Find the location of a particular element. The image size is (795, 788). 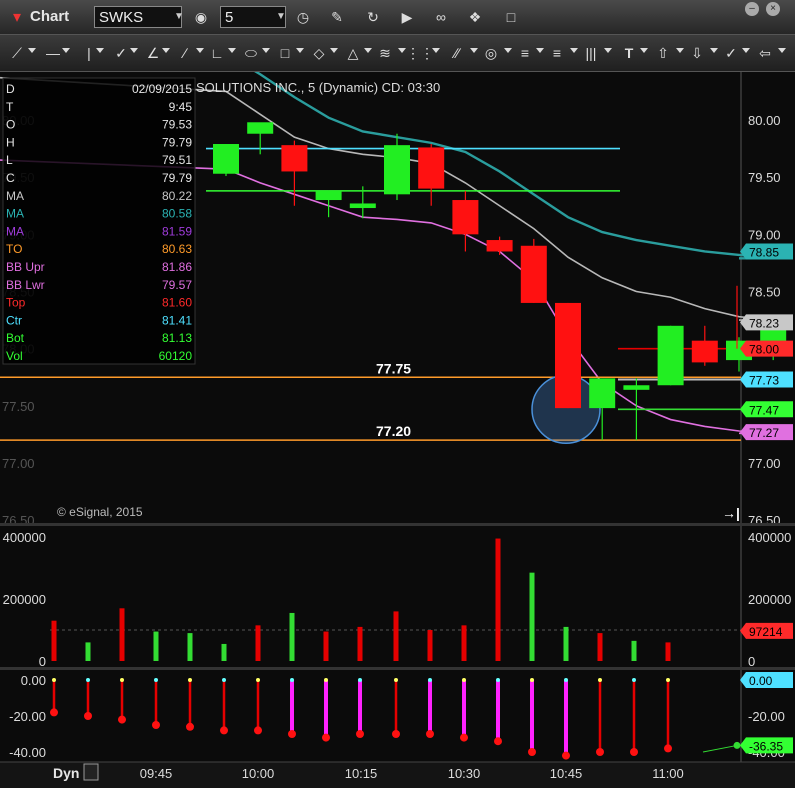

price-tag-label: 77.73 is located at coordinates (764, 381).